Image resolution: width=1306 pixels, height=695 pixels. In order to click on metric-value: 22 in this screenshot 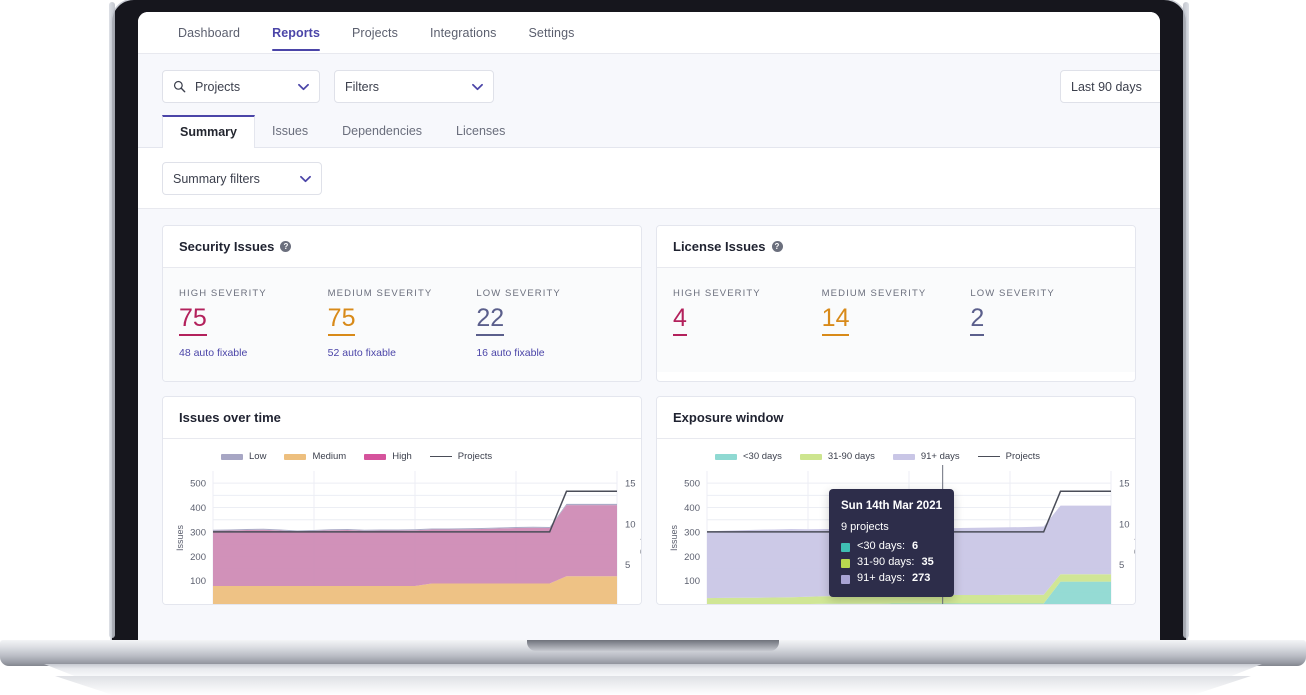, I will do `click(490, 320)`.